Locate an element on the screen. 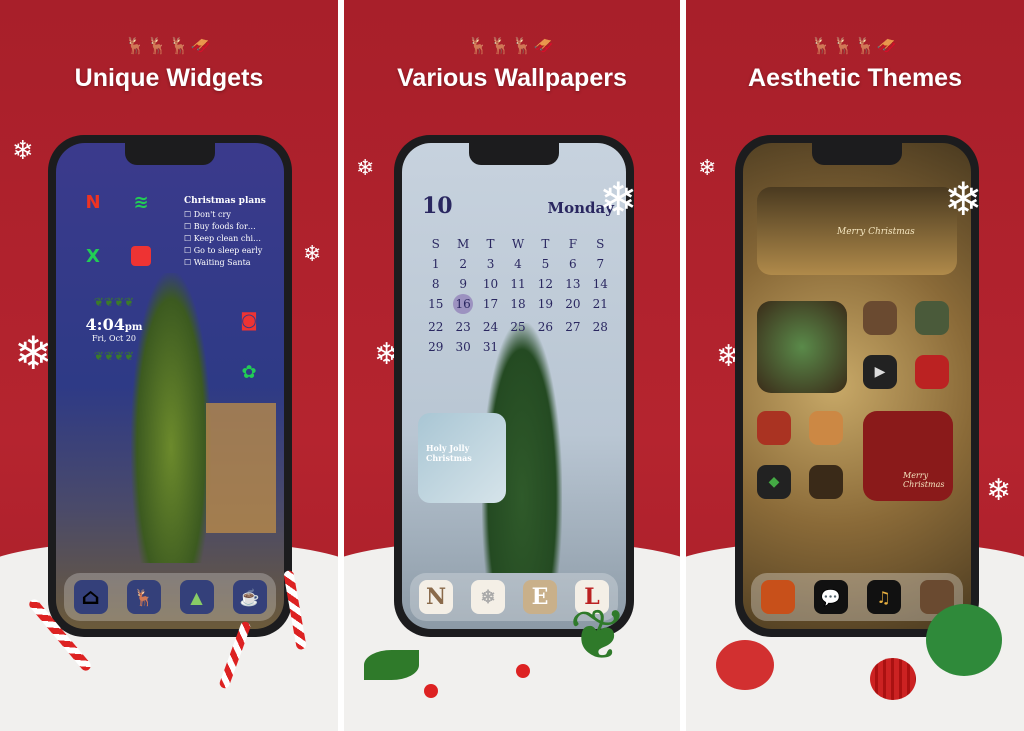 The height and width of the screenshot is (731, 1024). tree-app-icon: ▲ is located at coordinates (196, 597).